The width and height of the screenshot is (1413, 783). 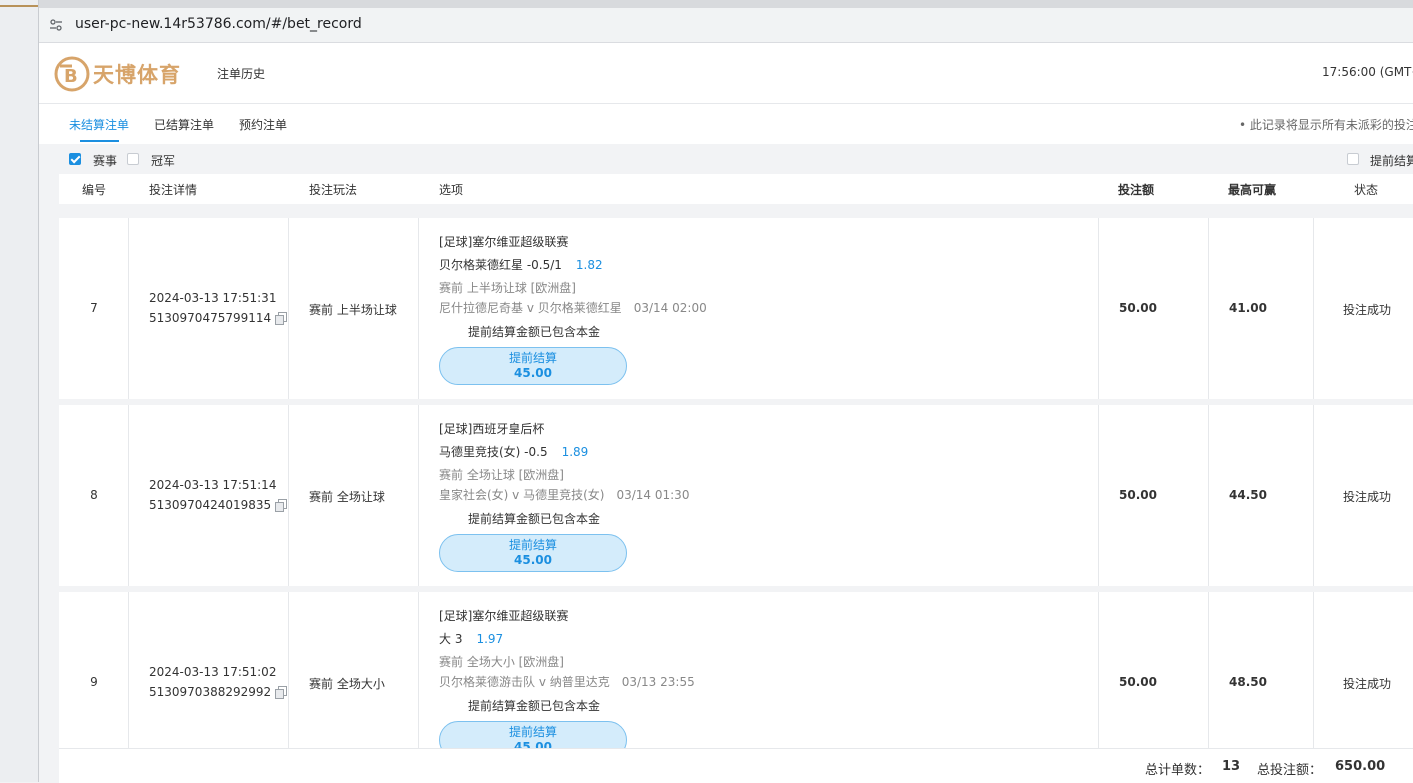 I want to click on bet-max-win: 41.00, so click(x=1248, y=308).